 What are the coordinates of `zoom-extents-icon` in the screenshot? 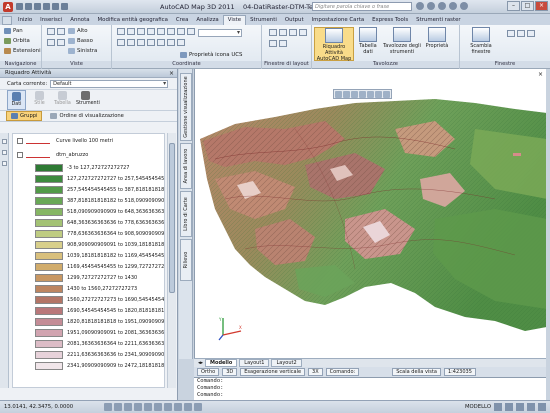 It's located at (370, 94).